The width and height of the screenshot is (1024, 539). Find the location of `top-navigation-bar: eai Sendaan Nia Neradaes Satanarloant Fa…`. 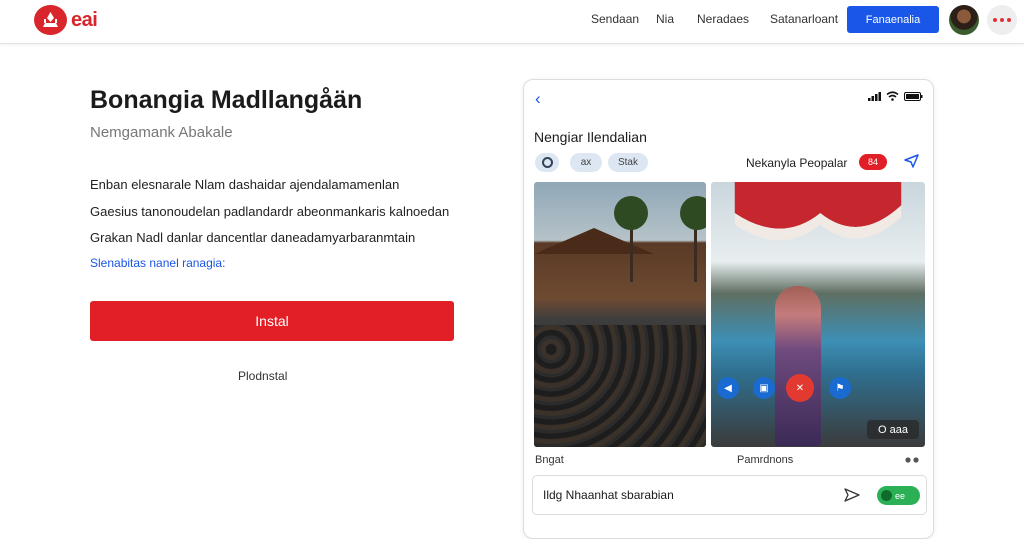

top-navigation-bar: eai Sendaan Nia Neradaes Satanarloant Fa… is located at coordinates (512, 22).